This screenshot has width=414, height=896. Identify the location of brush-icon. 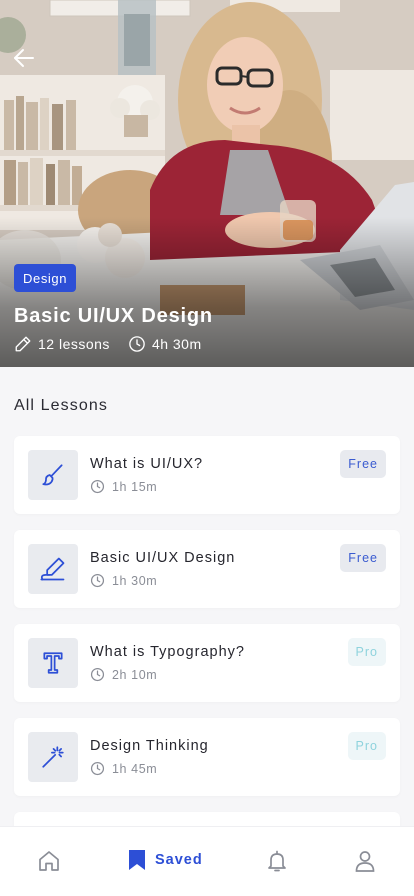
(52, 475).